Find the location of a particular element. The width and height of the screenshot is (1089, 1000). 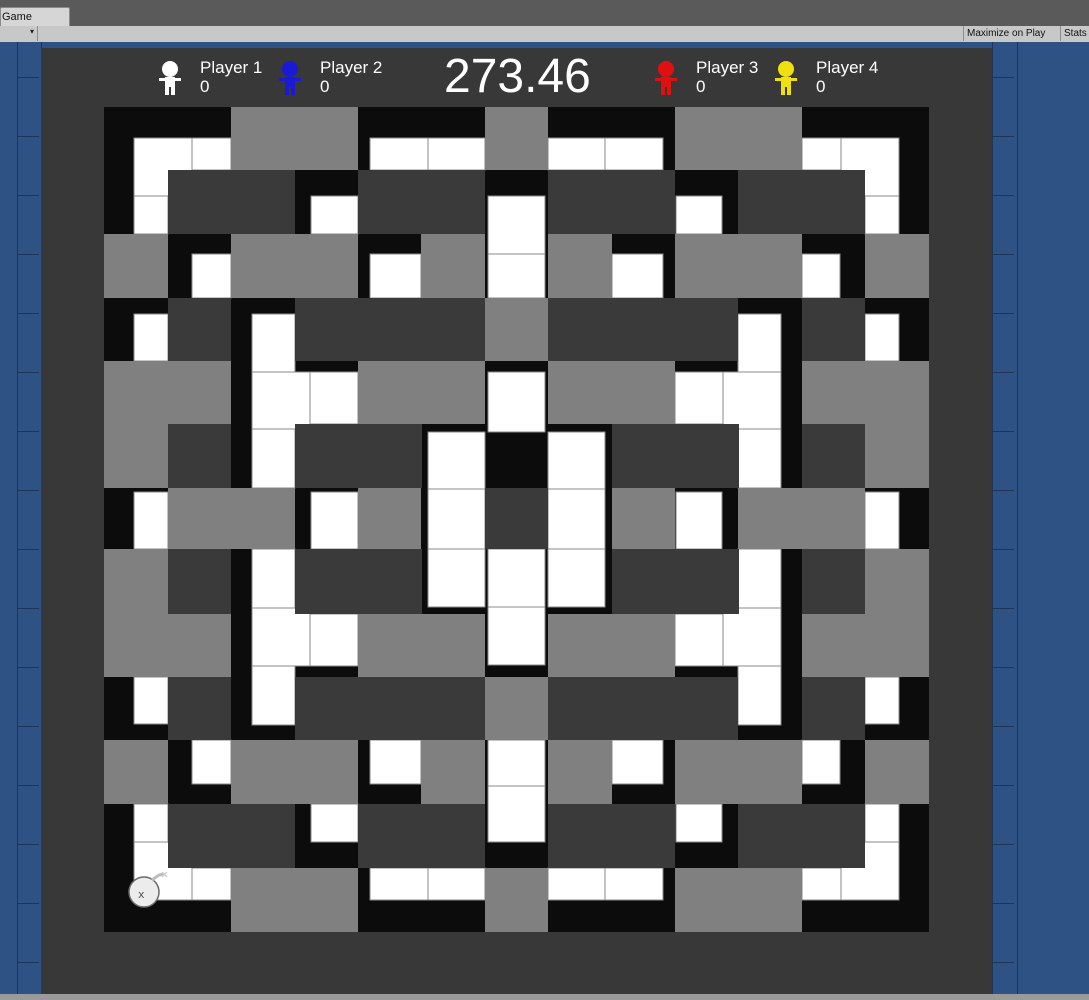

maximize-on-play-button: Maximize on Play is located at coordinates (1012, 33).